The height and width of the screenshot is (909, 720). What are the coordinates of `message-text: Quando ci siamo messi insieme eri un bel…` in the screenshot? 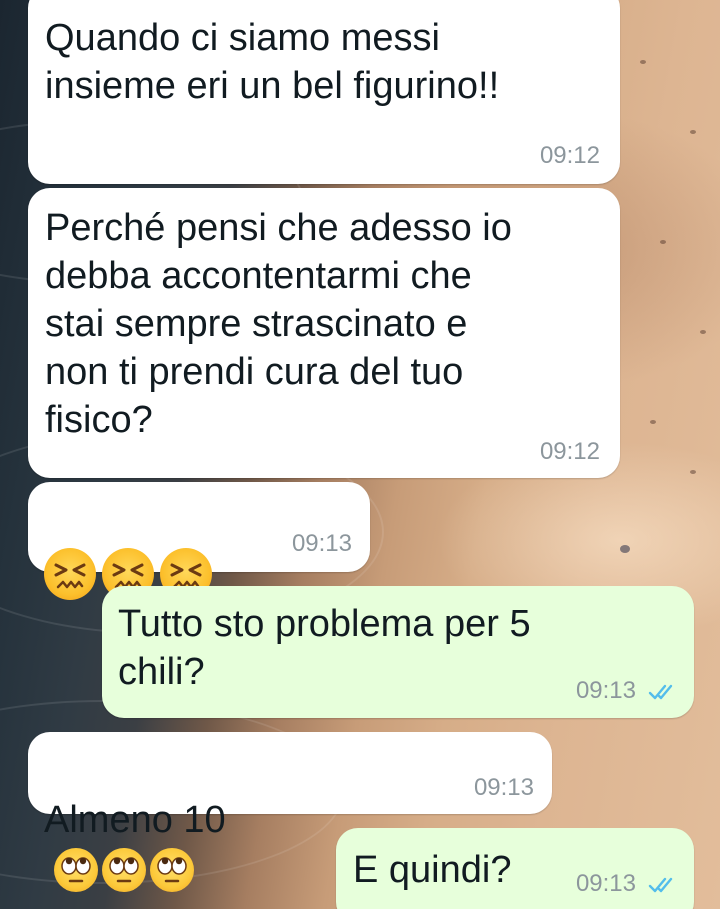 It's located at (272, 62).